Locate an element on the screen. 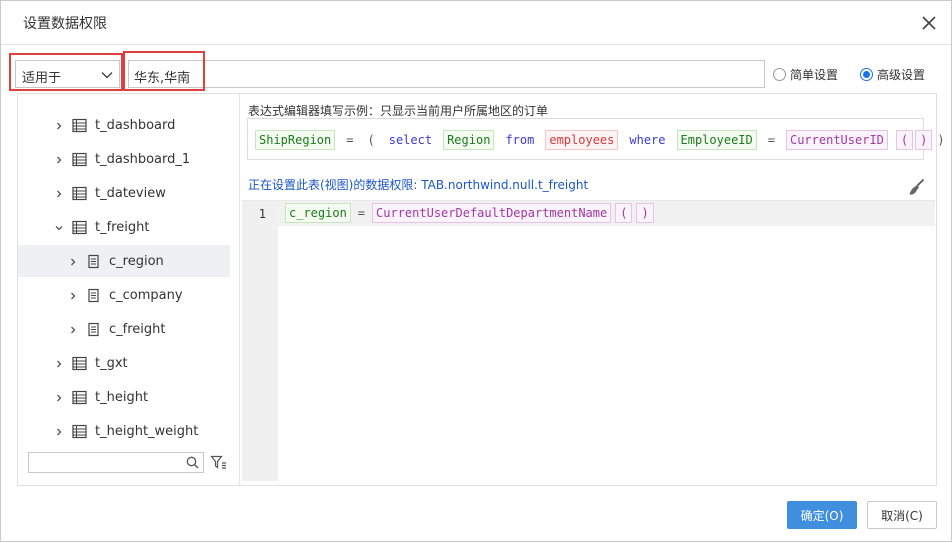  tree-item-label: t_dashboard is located at coordinates (135, 125).